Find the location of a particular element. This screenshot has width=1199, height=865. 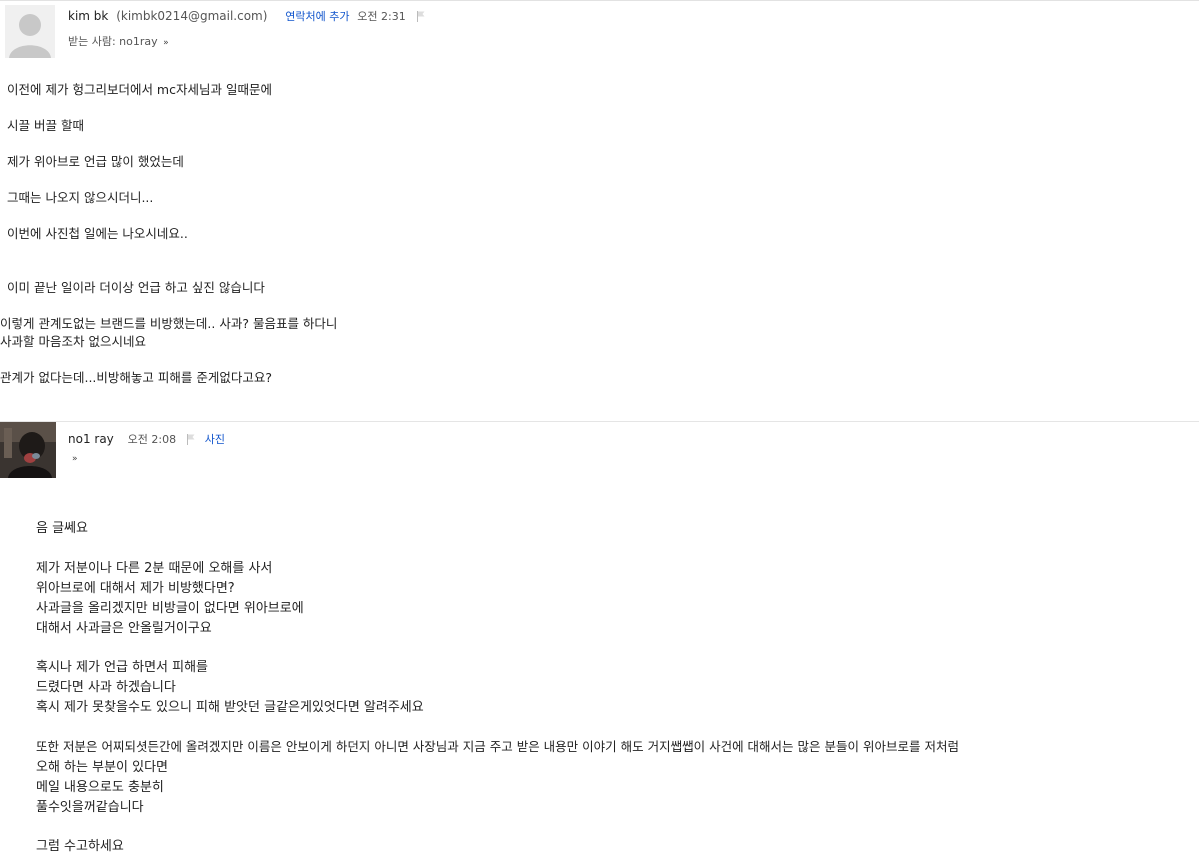

body-line: 시끌 버끌 할때 is located at coordinates (45, 125).